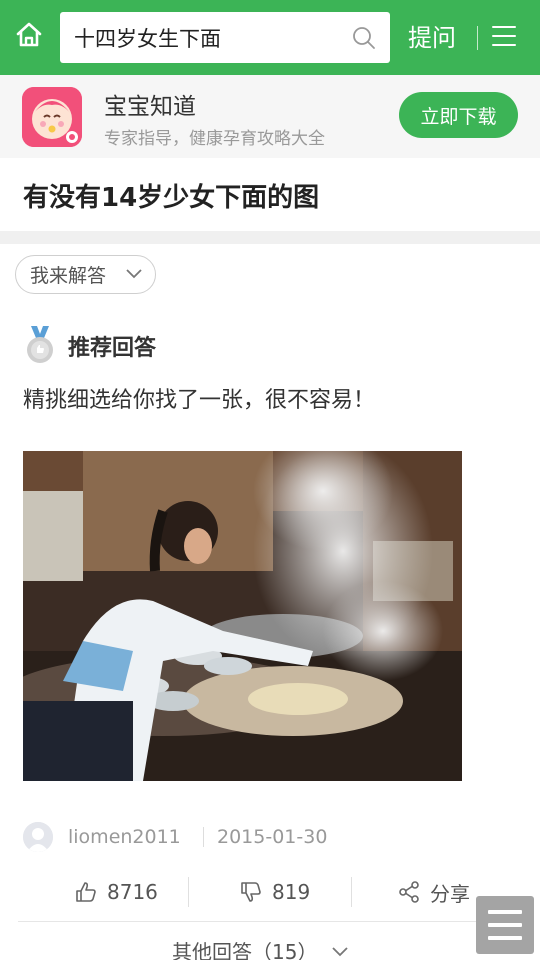  I want to click on avatar, so click(38, 837).